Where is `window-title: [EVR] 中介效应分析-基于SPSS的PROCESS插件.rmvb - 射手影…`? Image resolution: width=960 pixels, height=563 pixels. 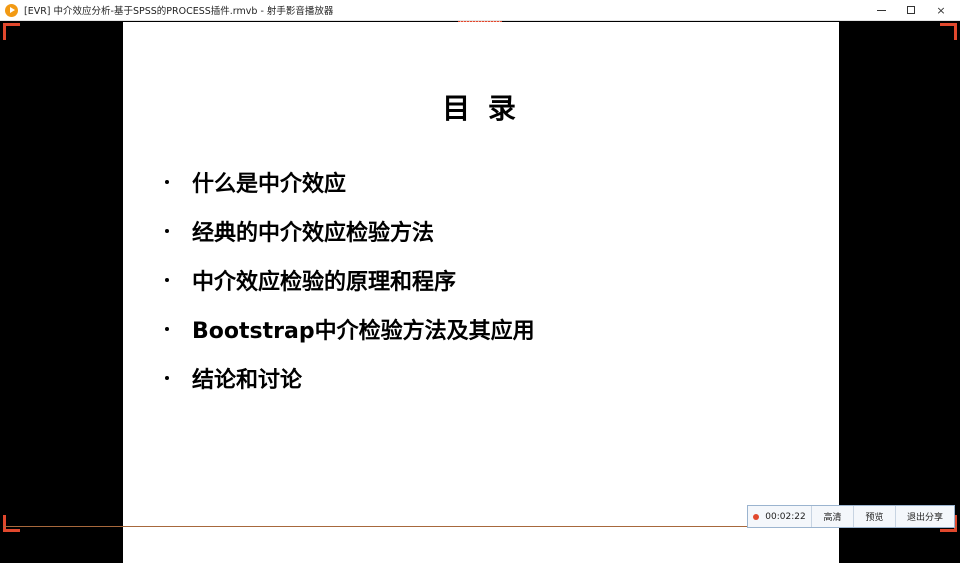
window-title: [EVR] 中介效应分析-基于SPSS的PROCESS插件.rmvb - 射手影… is located at coordinates (179, 11).